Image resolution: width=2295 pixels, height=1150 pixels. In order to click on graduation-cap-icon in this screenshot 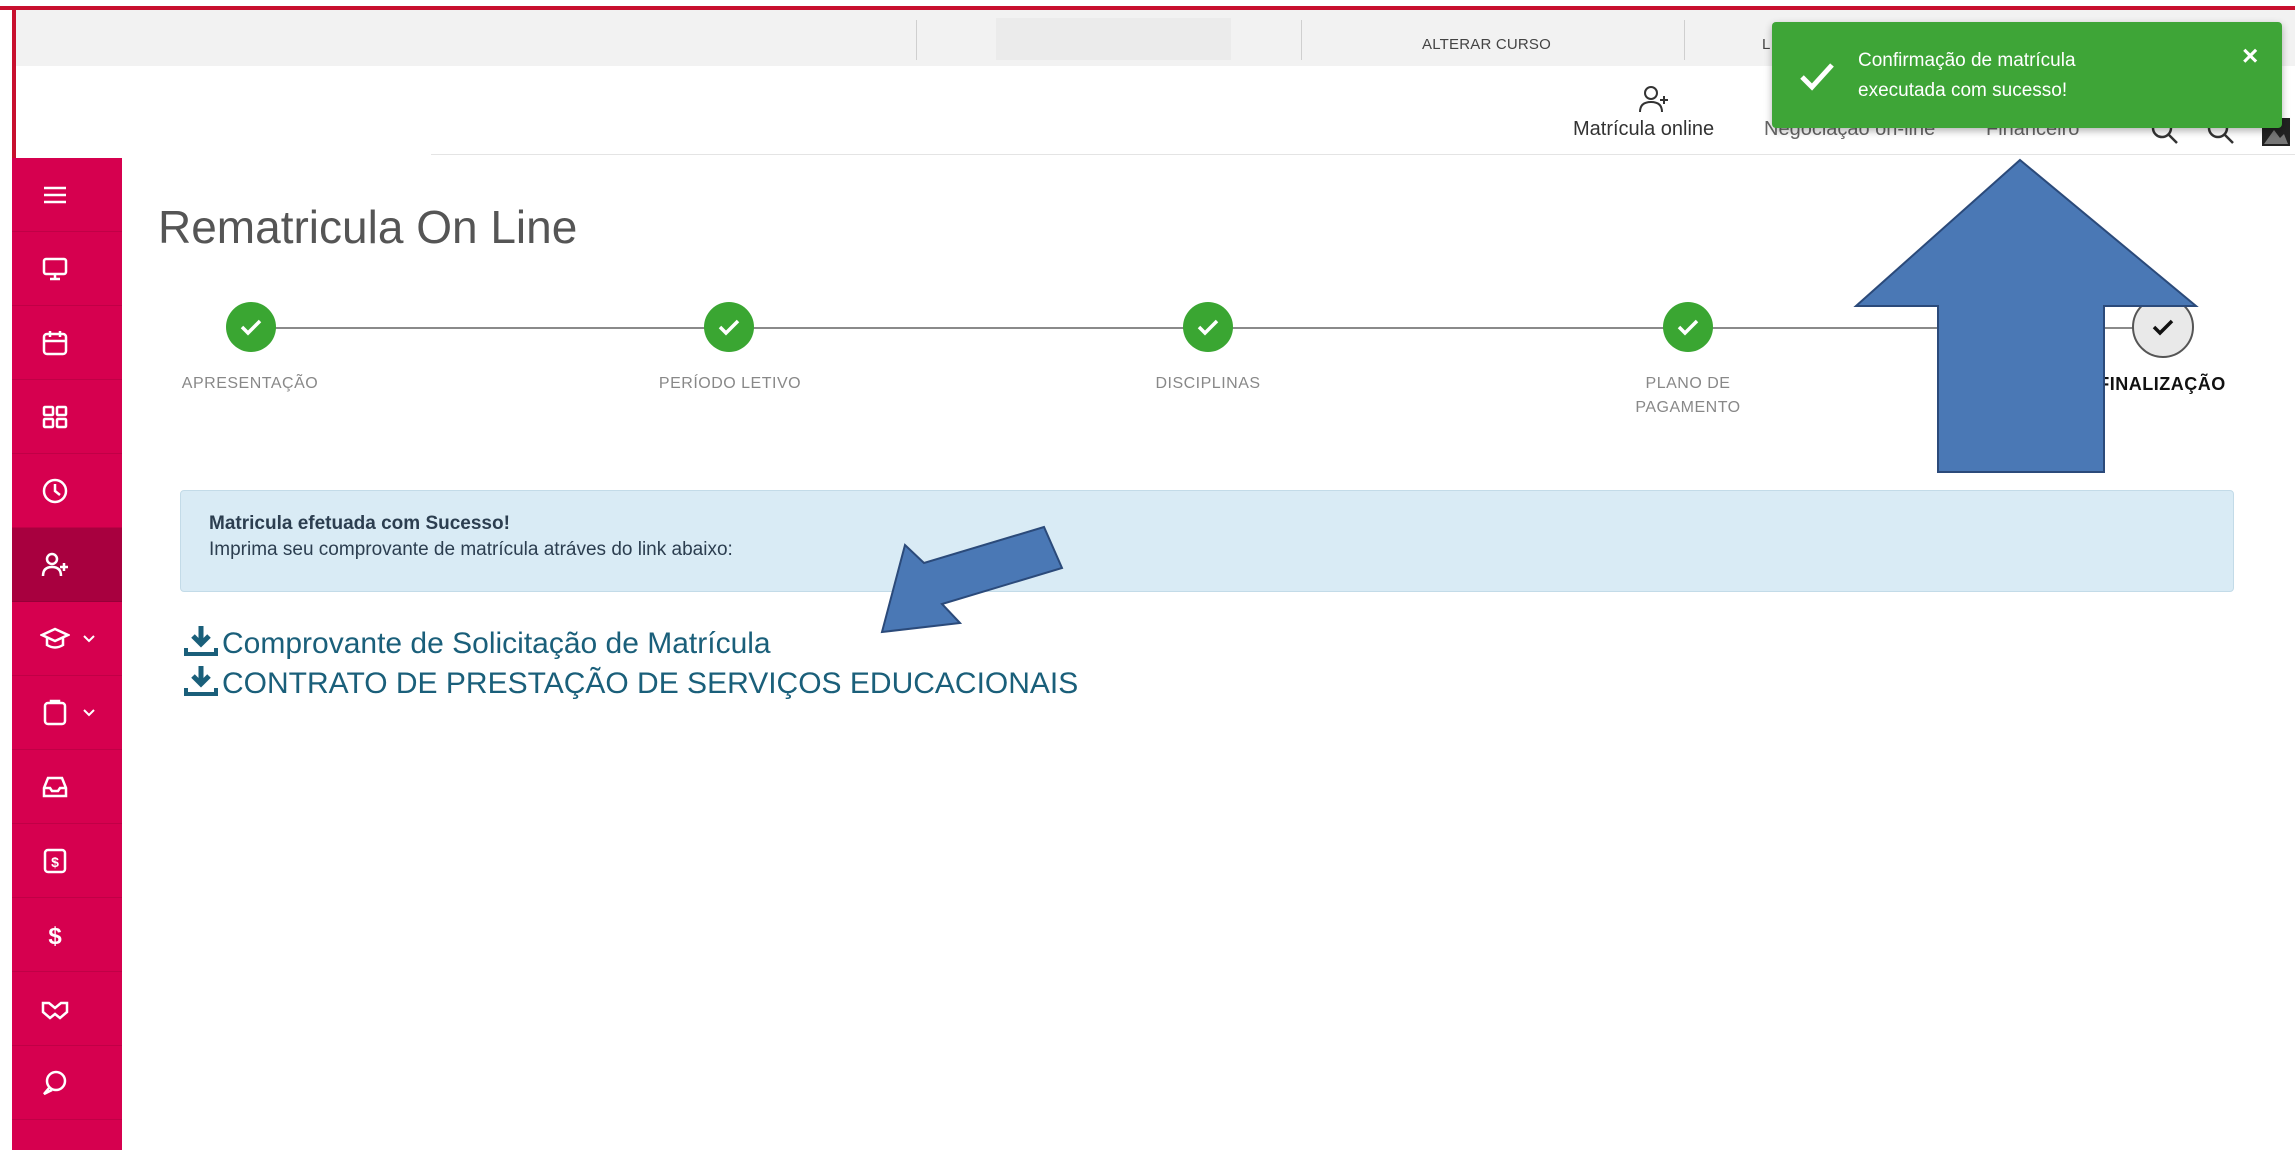, I will do `click(55, 638)`.